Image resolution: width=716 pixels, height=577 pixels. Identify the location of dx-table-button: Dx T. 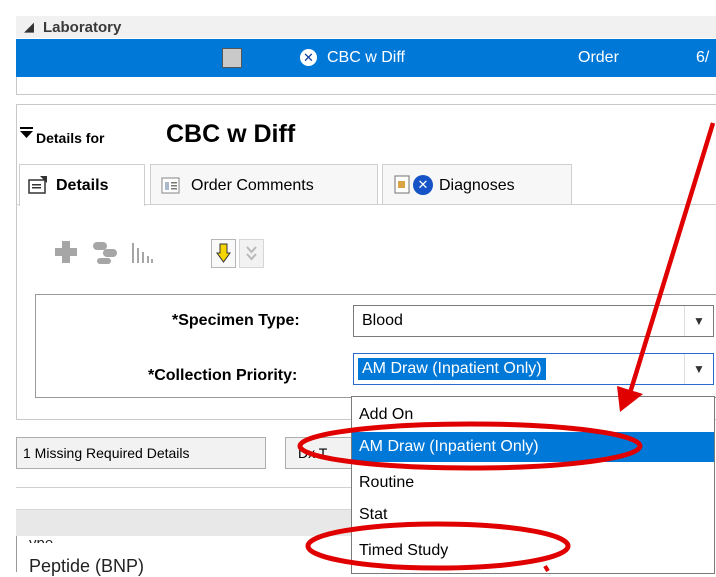
(321, 453).